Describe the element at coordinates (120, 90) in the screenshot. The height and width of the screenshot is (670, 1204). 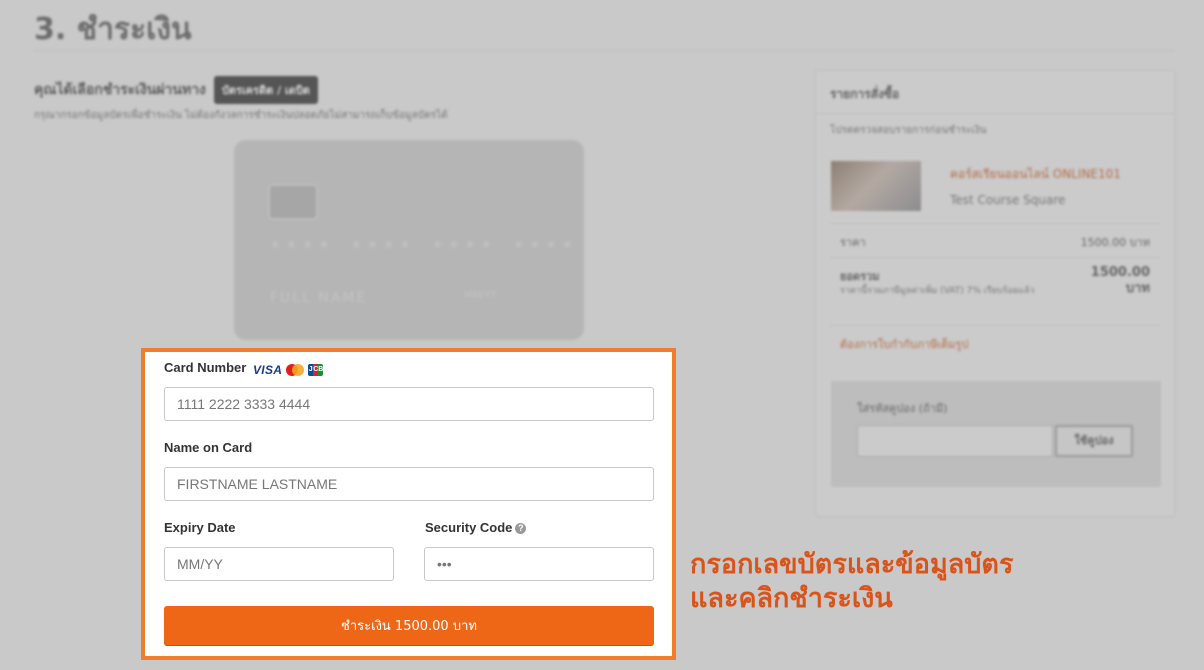
I see `payment-method-text: คุณได้เลือกชำระเงินผ่านทาง` at that location.